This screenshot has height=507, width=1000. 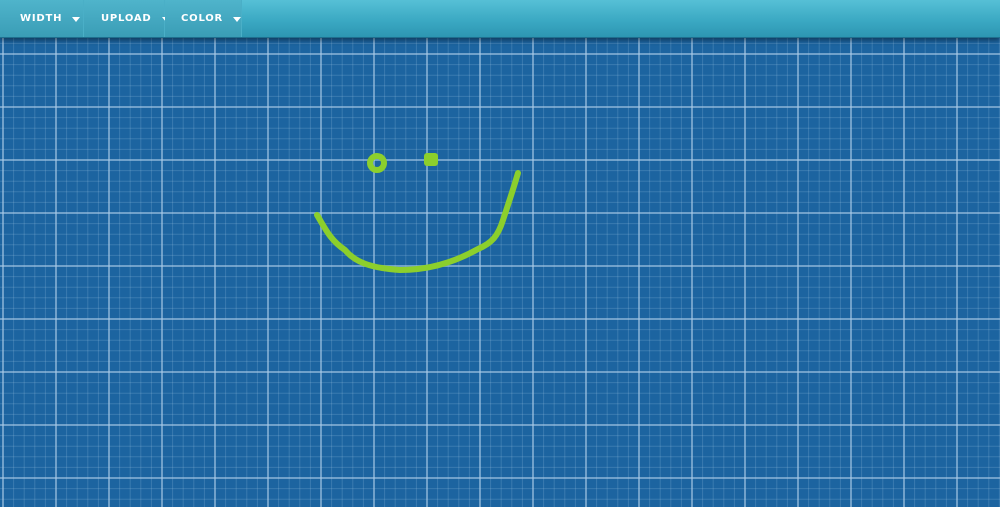 I want to click on color-menu: COLOR, so click(x=203, y=18).